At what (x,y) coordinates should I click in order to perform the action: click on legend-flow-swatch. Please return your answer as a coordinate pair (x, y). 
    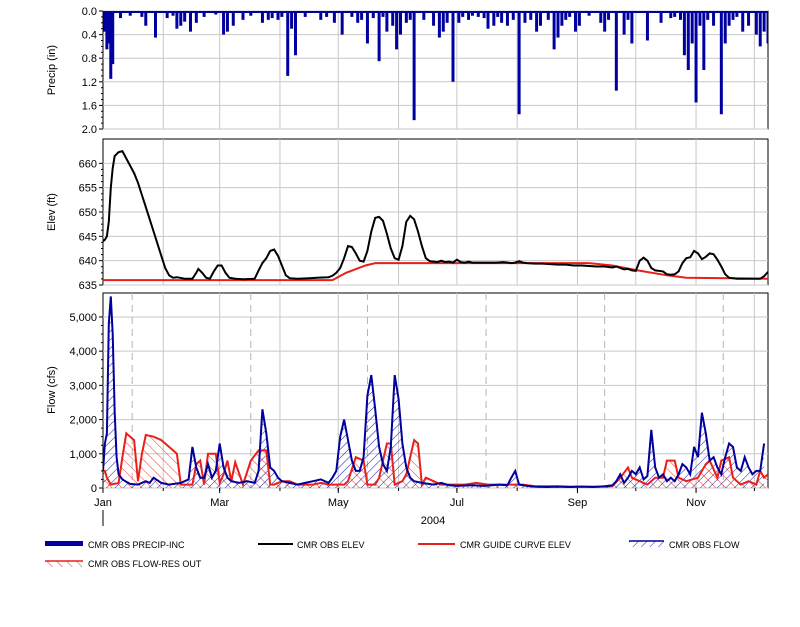
    Looking at the image, I should click on (646, 544).